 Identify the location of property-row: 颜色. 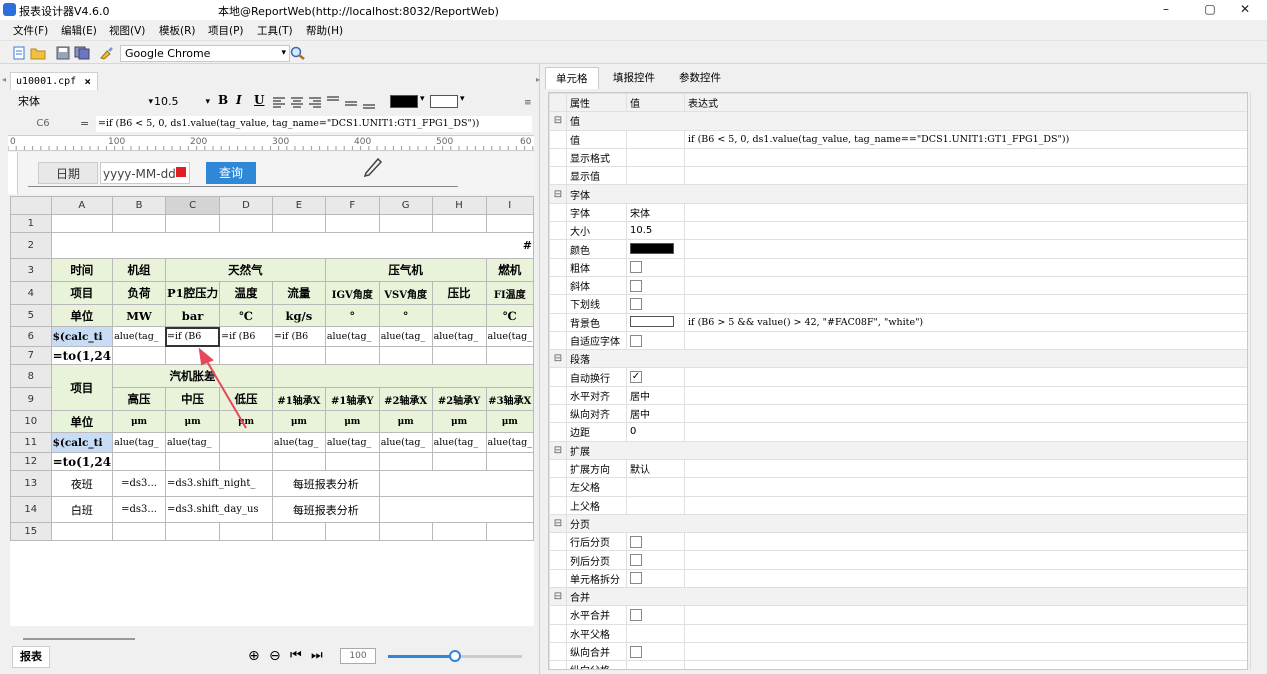
(898, 249).